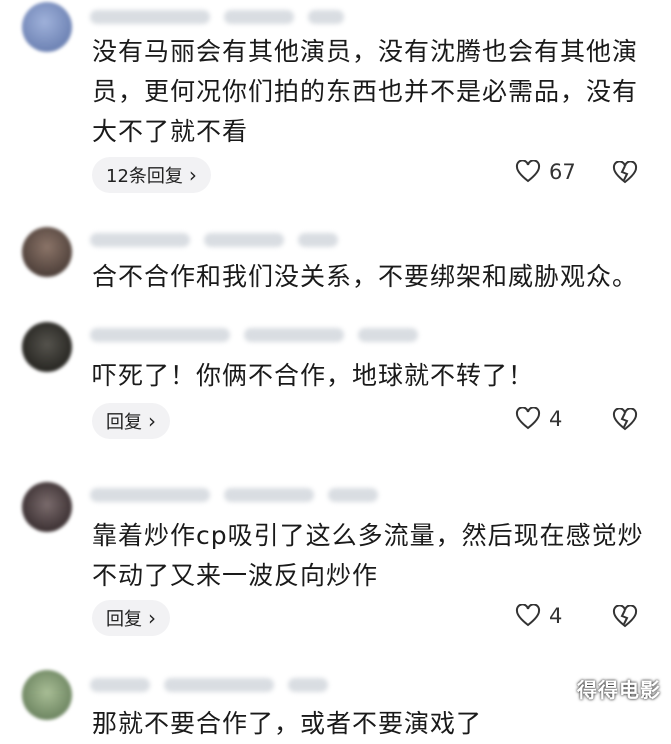 The image size is (671, 744). I want to click on watermark: 得得电影, so click(619, 690).